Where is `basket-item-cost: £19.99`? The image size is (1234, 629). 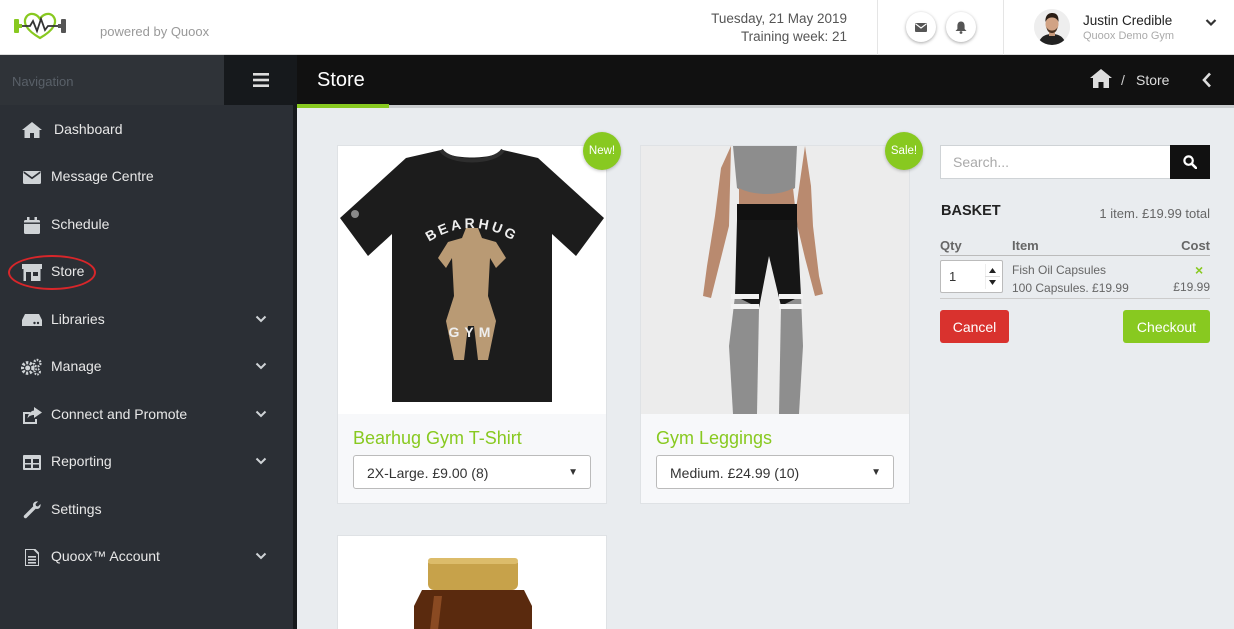
basket-item-cost: £19.99 is located at coordinates (1191, 287).